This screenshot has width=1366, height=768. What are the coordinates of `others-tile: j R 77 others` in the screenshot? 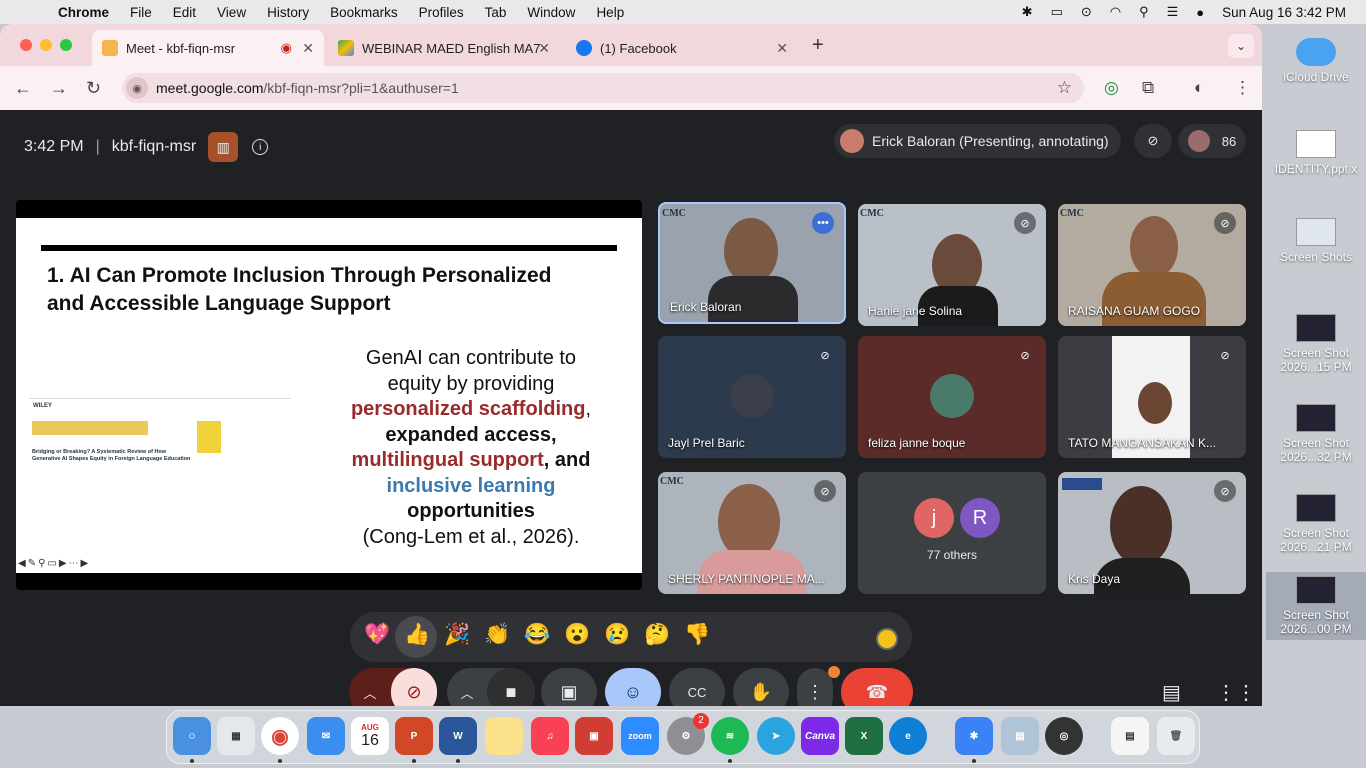 It's located at (952, 533).